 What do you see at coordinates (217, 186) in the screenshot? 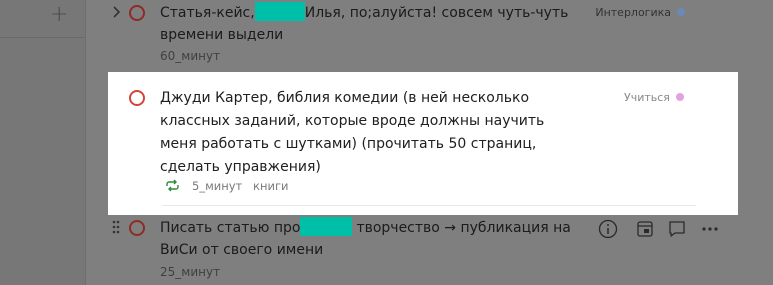
I see `label-5-minutes: 5_минут` at bounding box center [217, 186].